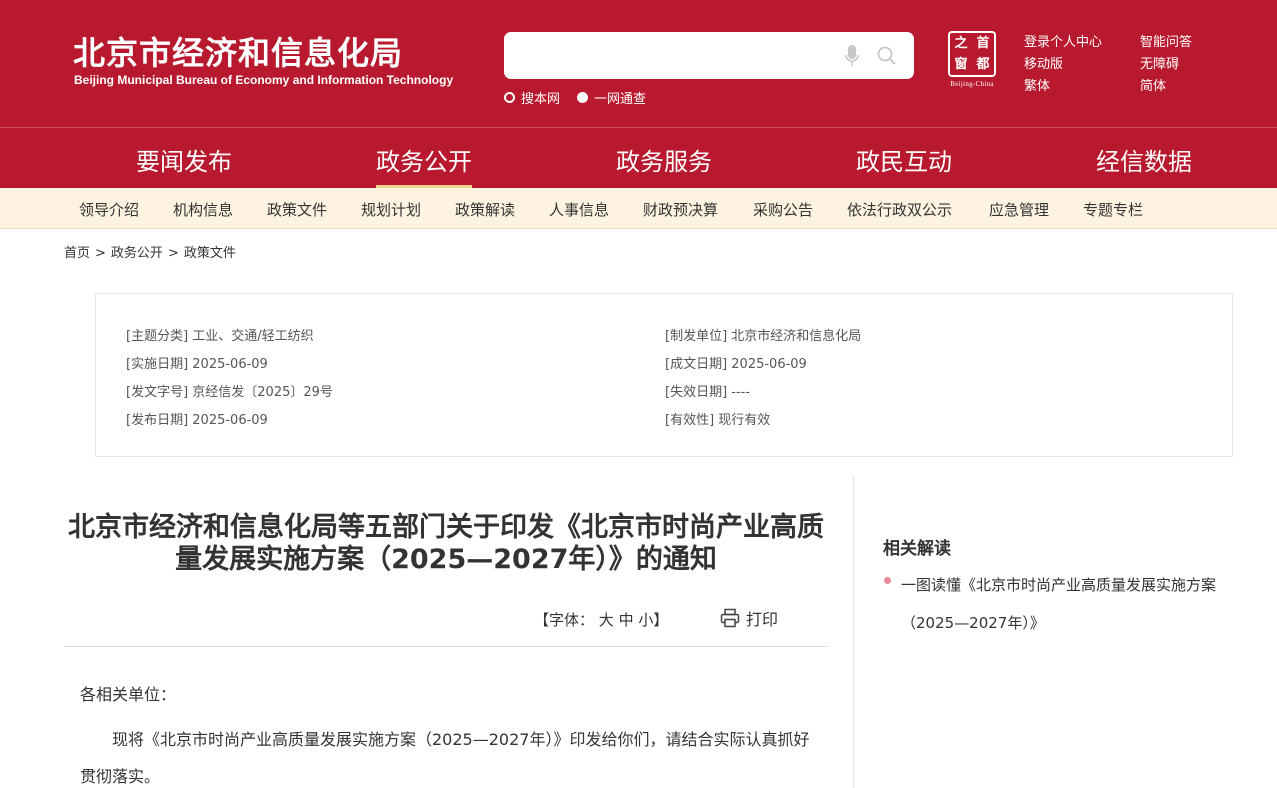 This screenshot has width=1277, height=788. Describe the element at coordinates (197, 364) in the screenshot. I see `meta-effective-date: [实施日期] 2025-06-09` at that location.